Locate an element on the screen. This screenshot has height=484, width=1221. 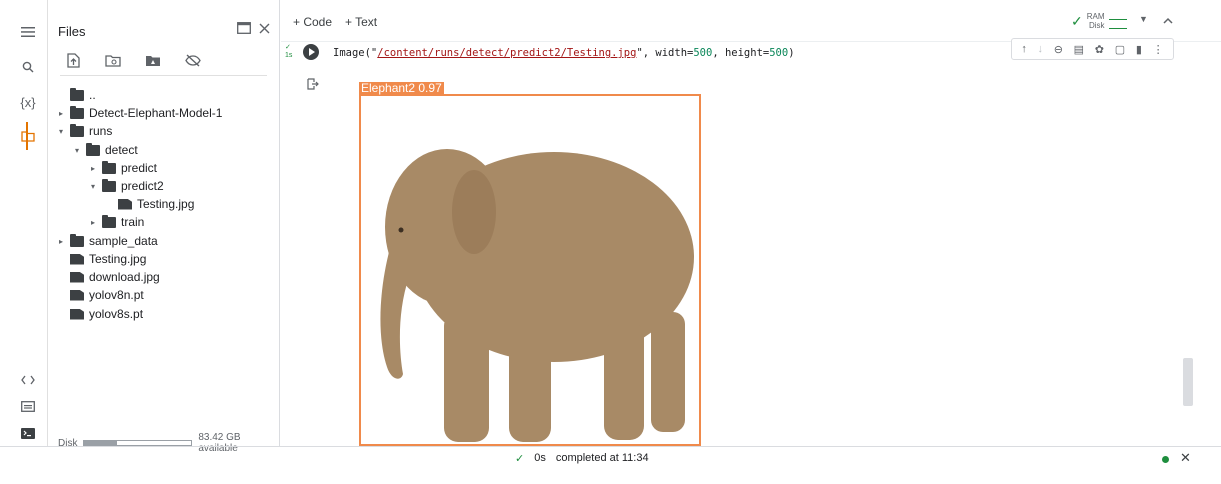
tree-item: ▸ train is located at coordinates (116, 222).